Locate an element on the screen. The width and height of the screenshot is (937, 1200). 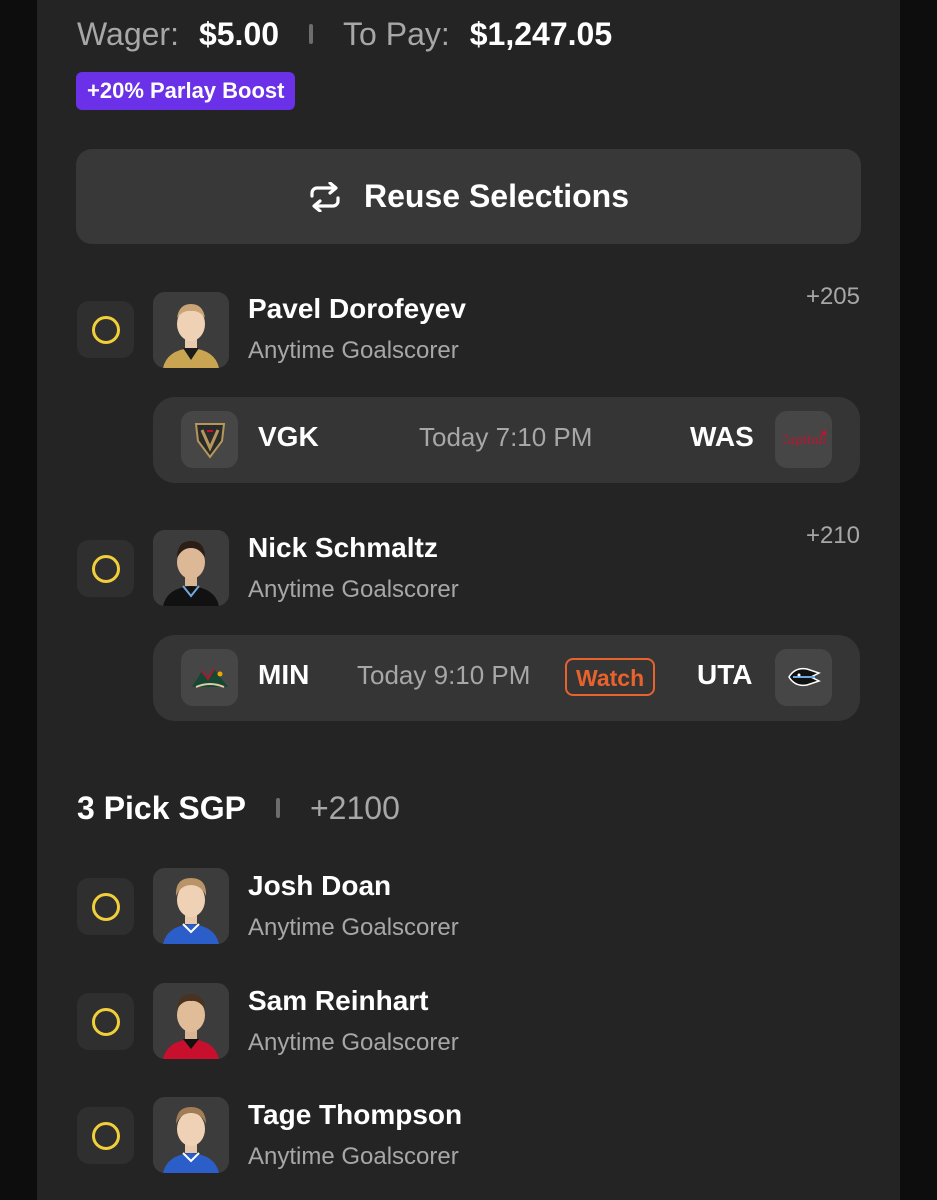
game-card: MIN Today 9:10 PM Watch UTA is located at coordinates (506, 678).